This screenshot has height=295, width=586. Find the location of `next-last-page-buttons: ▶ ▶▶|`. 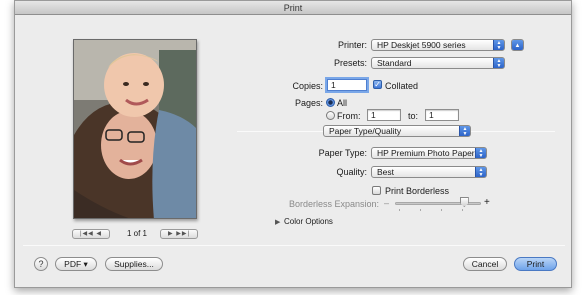

next-last-page-buttons: ▶ ▶▶| is located at coordinates (179, 234).